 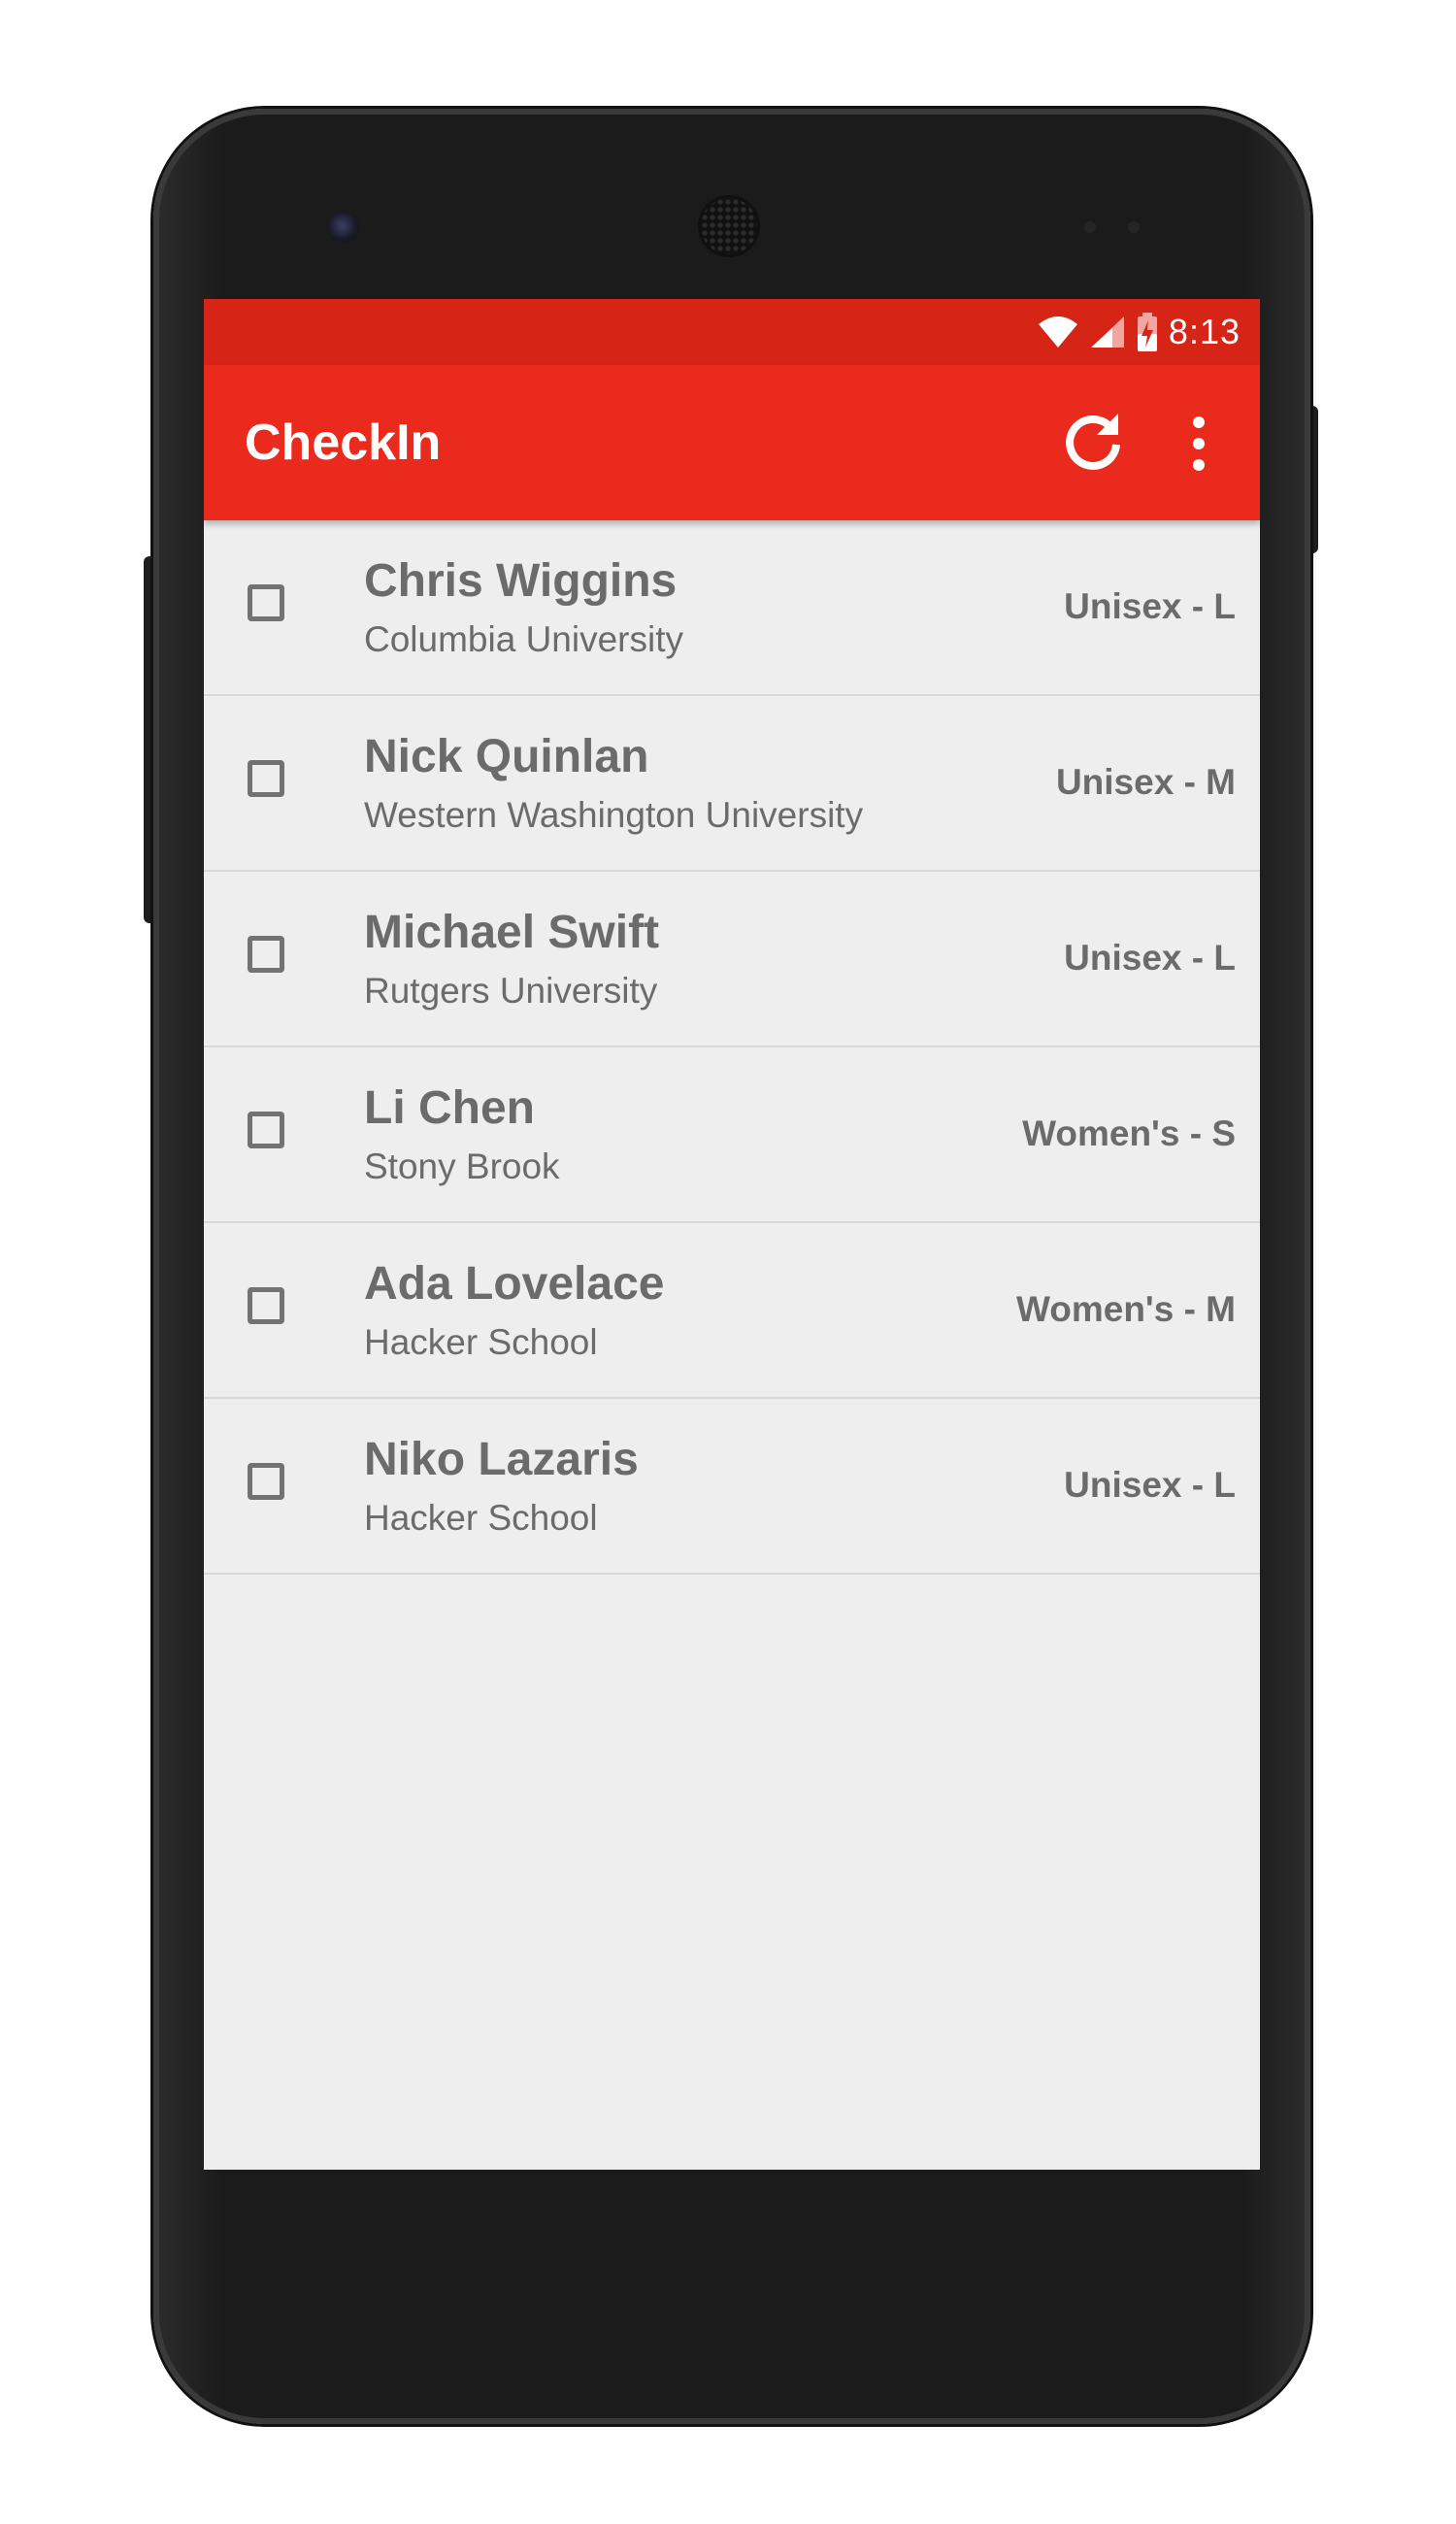 I want to click on attendee-name: Ada Lovelace, so click(x=514, y=1284).